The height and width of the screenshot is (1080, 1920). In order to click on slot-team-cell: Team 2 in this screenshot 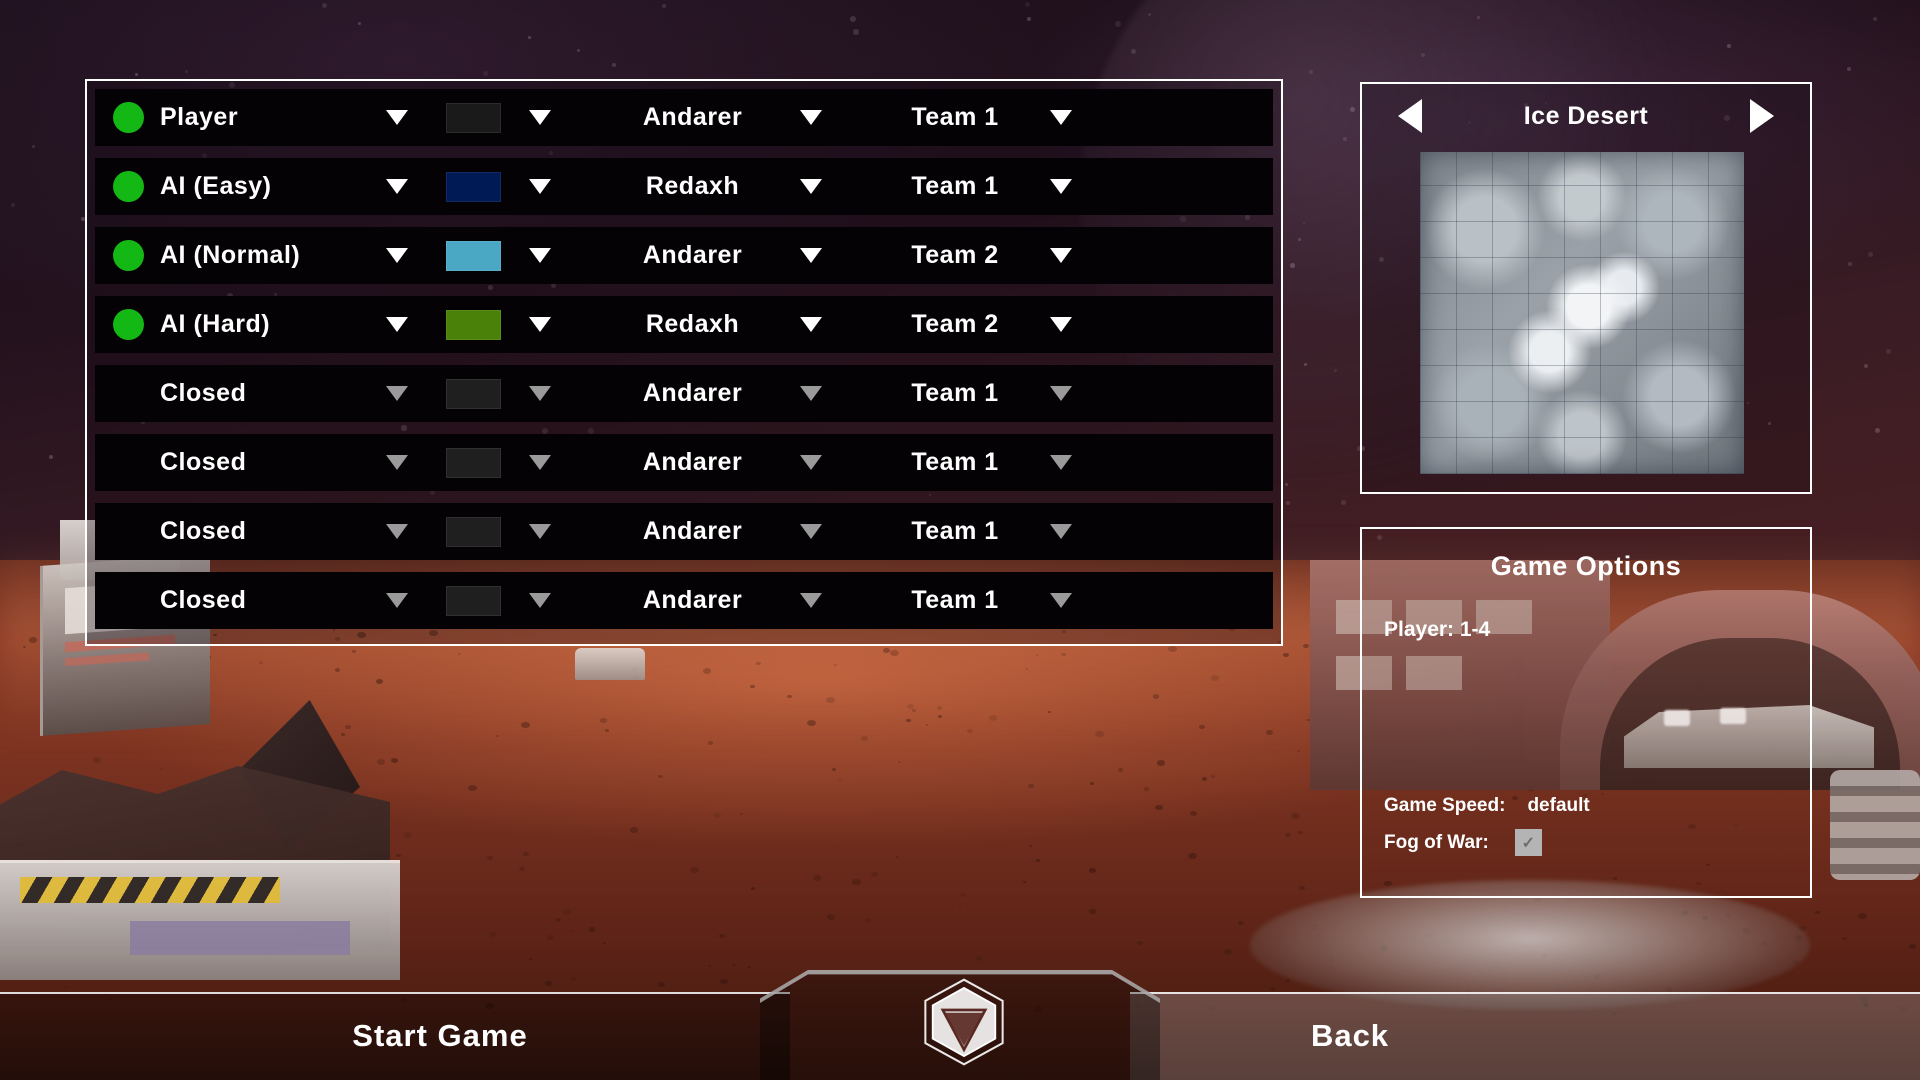, I will do `click(955, 324)`.